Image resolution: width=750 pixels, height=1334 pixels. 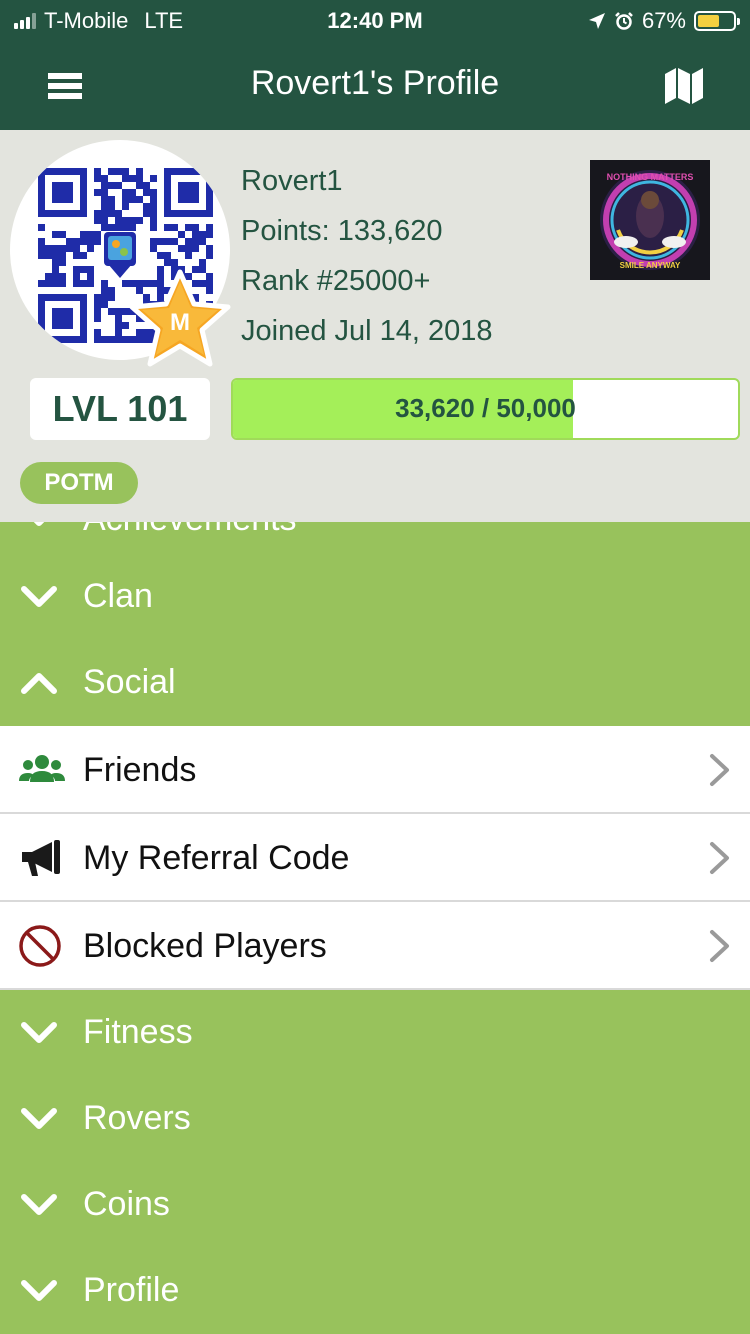 What do you see at coordinates (118, 596) in the screenshot?
I see `section-label: Clan` at bounding box center [118, 596].